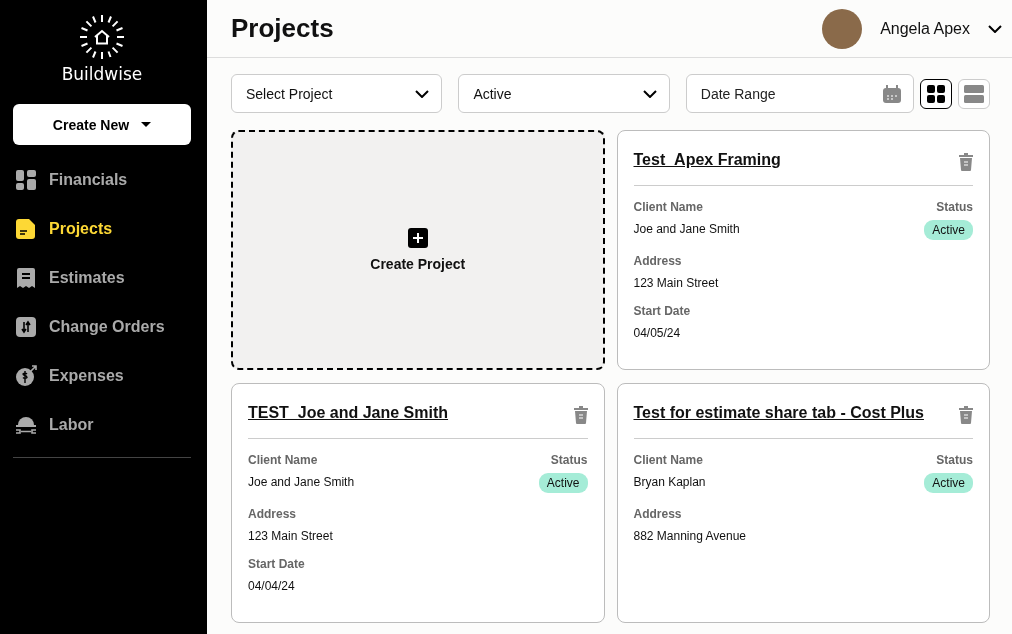 This screenshot has height=634, width=1012. What do you see at coordinates (690, 536) in the screenshot?
I see `field-value: 882 Manning Avenue` at bounding box center [690, 536].